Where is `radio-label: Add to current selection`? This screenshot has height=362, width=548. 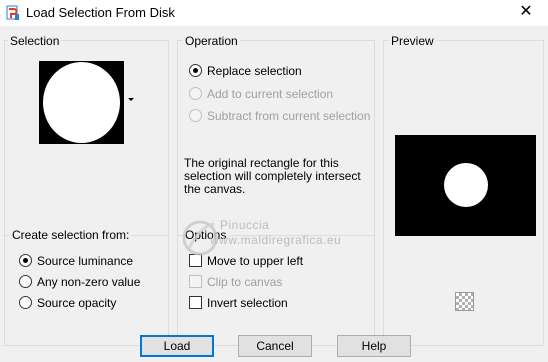
radio-label: Add to current selection is located at coordinates (270, 94).